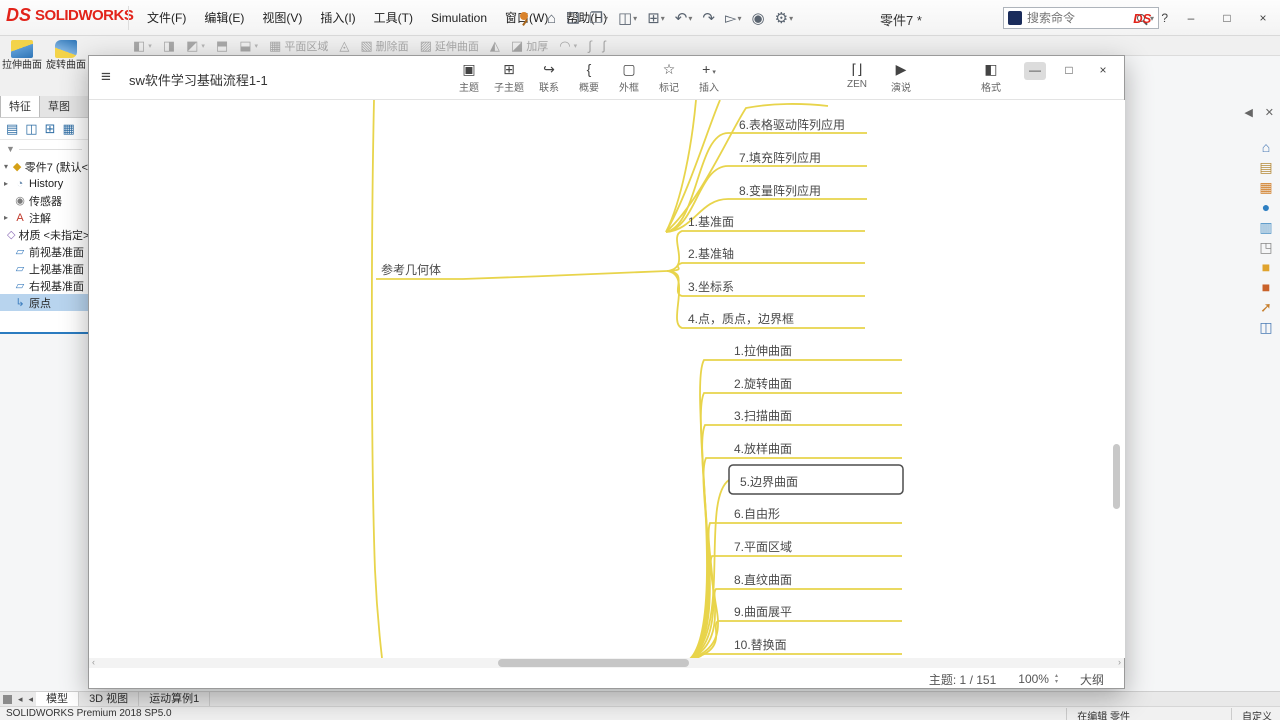  What do you see at coordinates (106, 77) in the screenshot?
I see `hamburger-menu-icon: ≡` at bounding box center [106, 77].